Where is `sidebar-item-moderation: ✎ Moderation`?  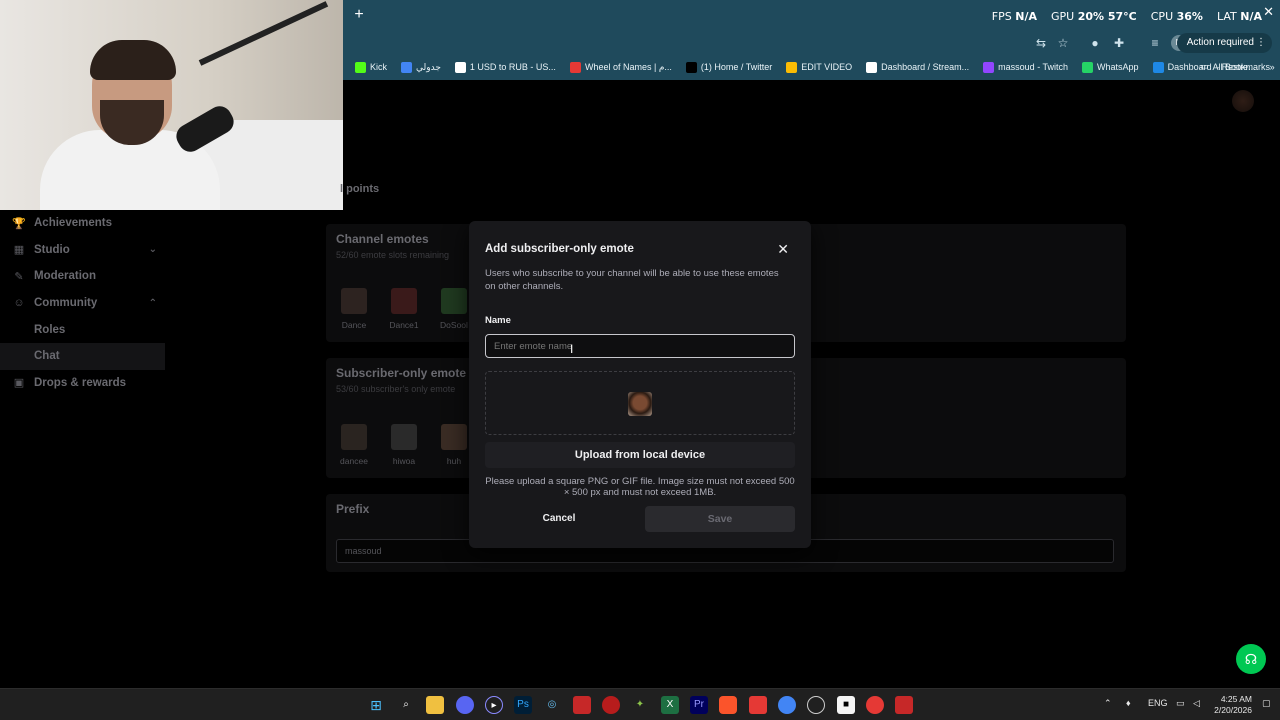
sidebar-item-moderation: ✎ Moderation is located at coordinates (82, 276).